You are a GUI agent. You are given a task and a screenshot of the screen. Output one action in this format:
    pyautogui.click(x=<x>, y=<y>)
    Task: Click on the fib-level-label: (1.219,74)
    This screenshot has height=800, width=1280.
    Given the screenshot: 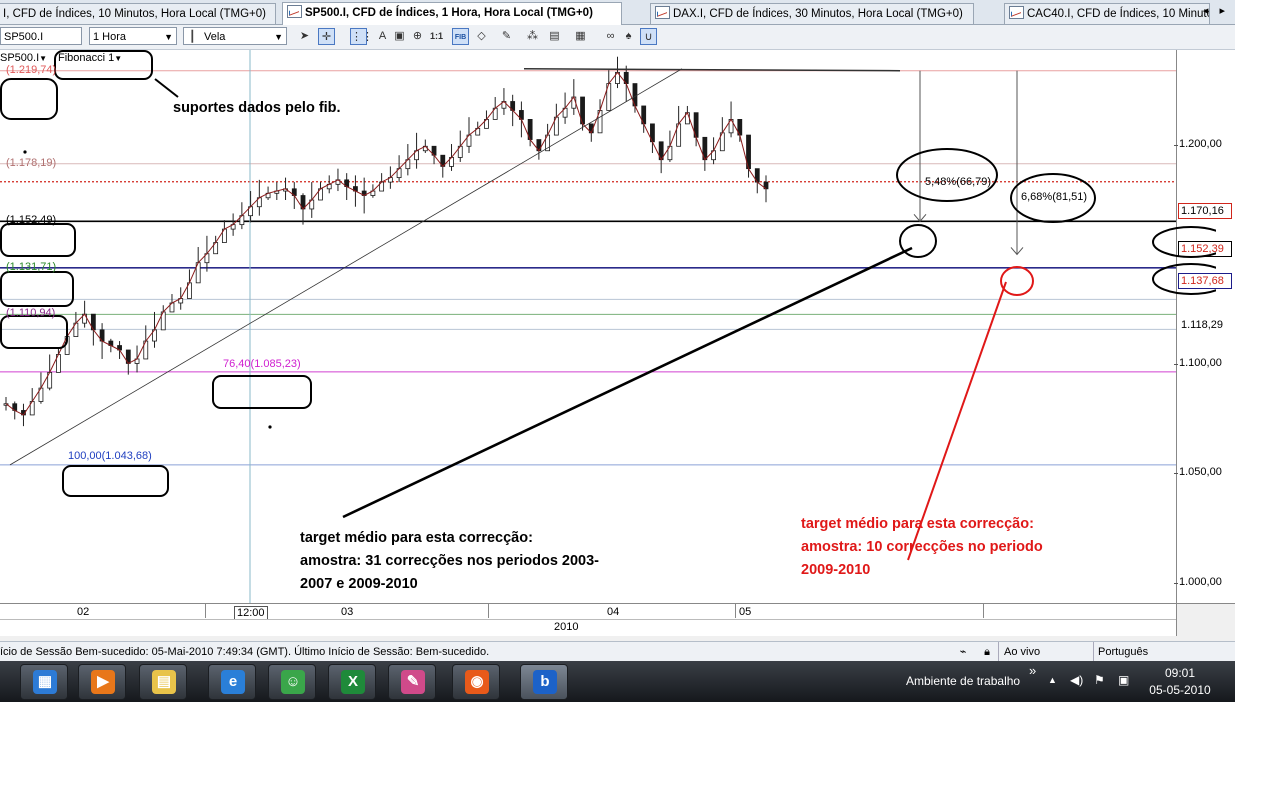 What is the action you would take?
    pyautogui.click(x=31, y=69)
    